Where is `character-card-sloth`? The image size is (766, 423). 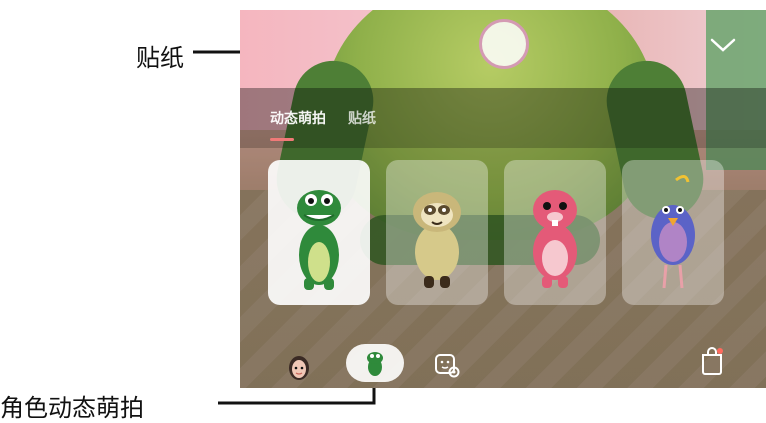
character-card-sloth is located at coordinates (437, 232).